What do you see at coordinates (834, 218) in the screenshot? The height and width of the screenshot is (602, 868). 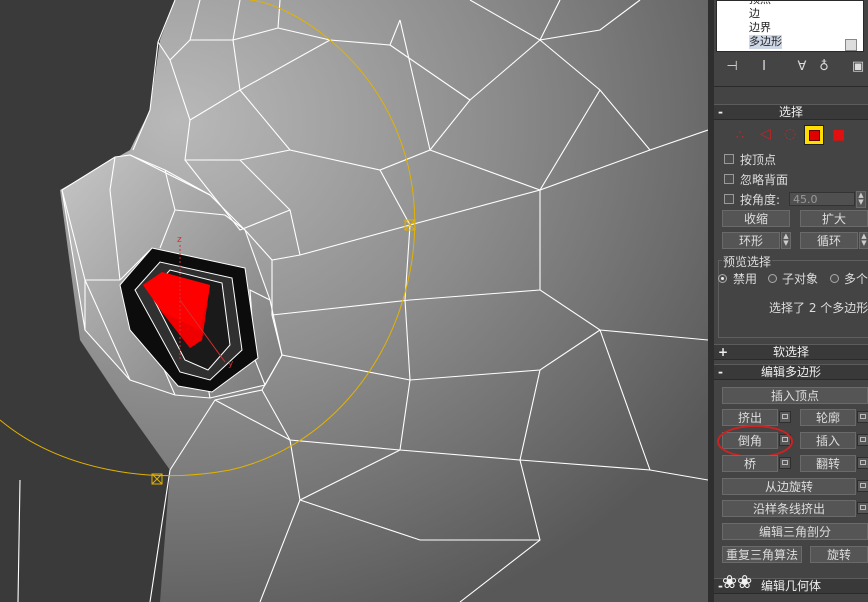 I see `grow-button: 扩大` at bounding box center [834, 218].